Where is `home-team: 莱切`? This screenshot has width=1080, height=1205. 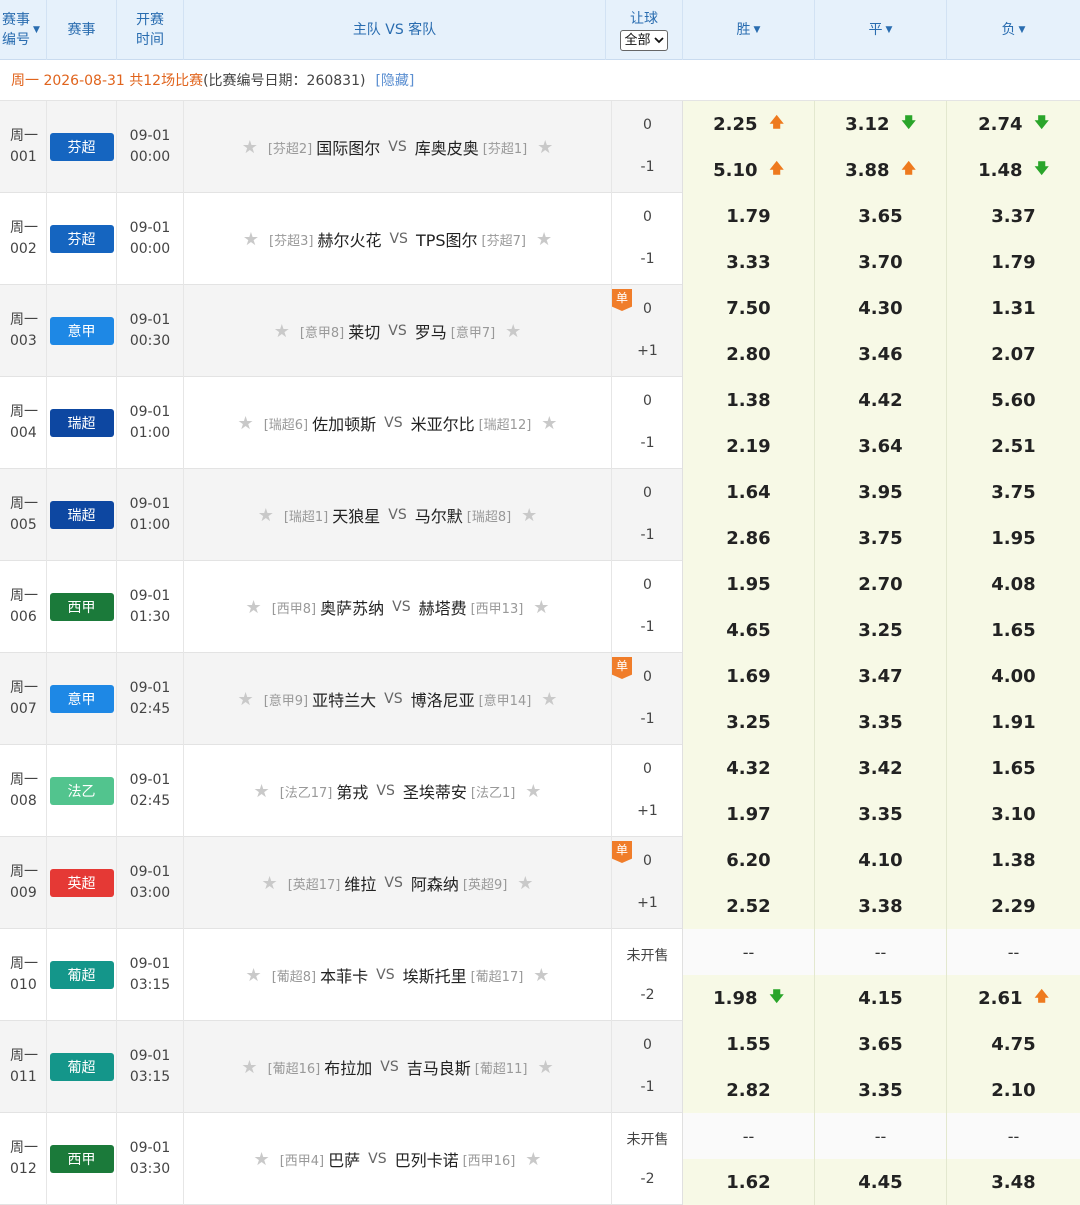
home-team: 莱切 is located at coordinates (364, 331).